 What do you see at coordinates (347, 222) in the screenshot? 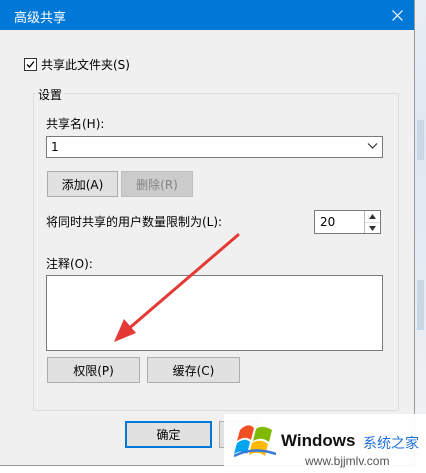
I see `user-limit-spinner: 20` at bounding box center [347, 222].